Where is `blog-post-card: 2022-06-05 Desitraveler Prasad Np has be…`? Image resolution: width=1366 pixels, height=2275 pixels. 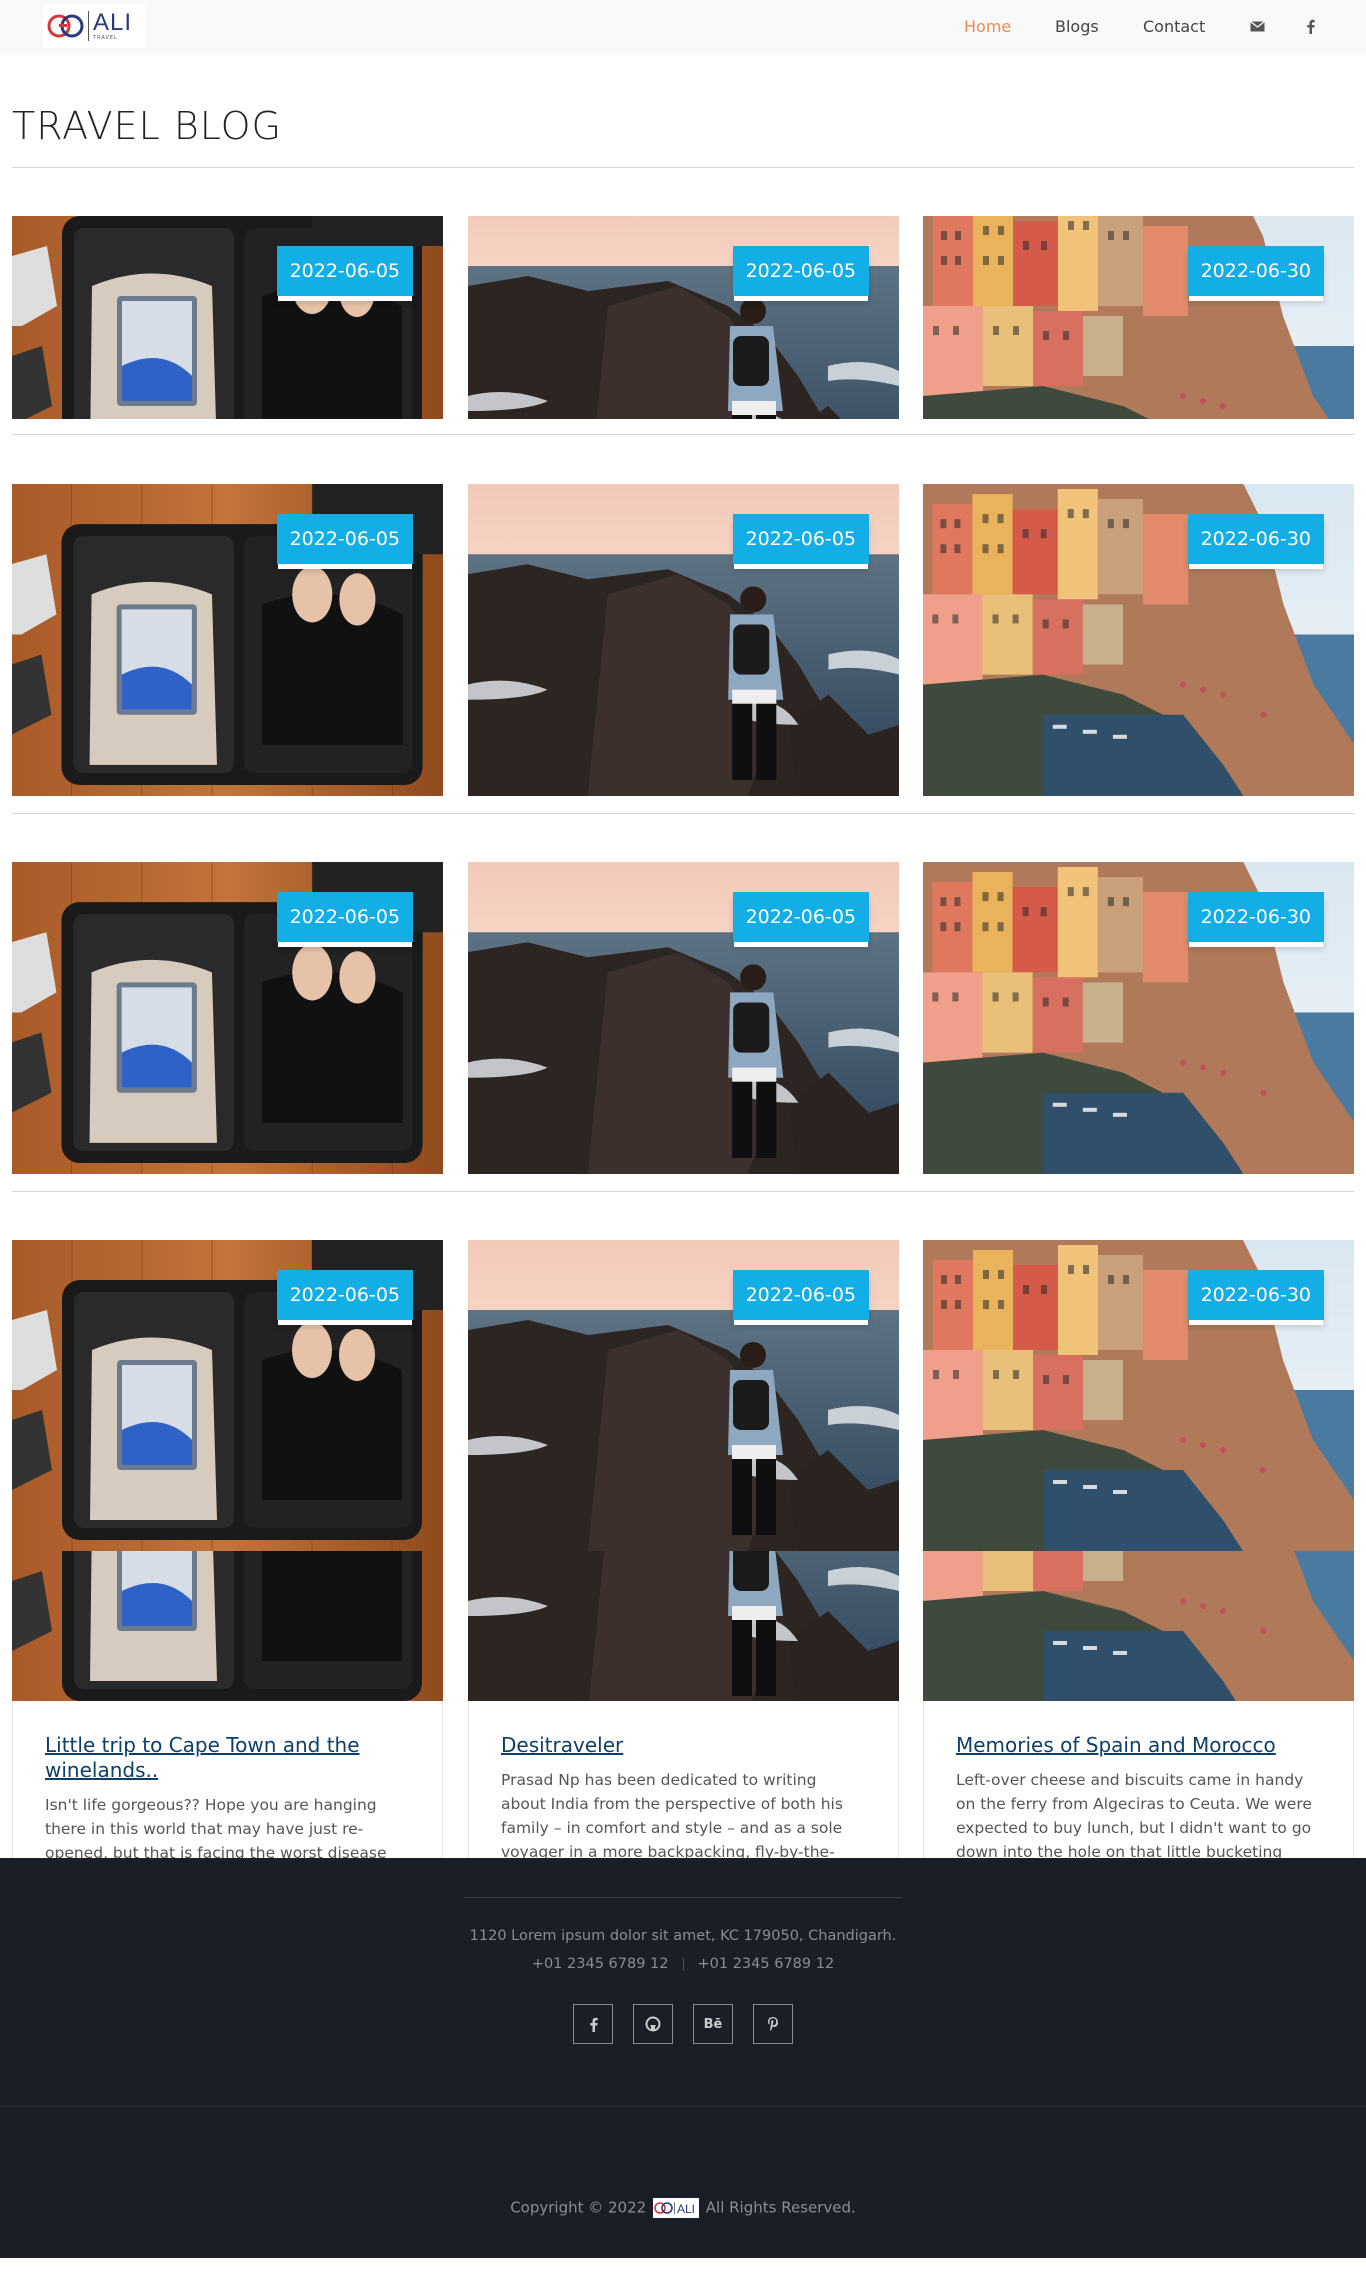
blog-post-card: 2022-06-05 Desitraveler Prasad Np has be… is located at coordinates (683, 1549).